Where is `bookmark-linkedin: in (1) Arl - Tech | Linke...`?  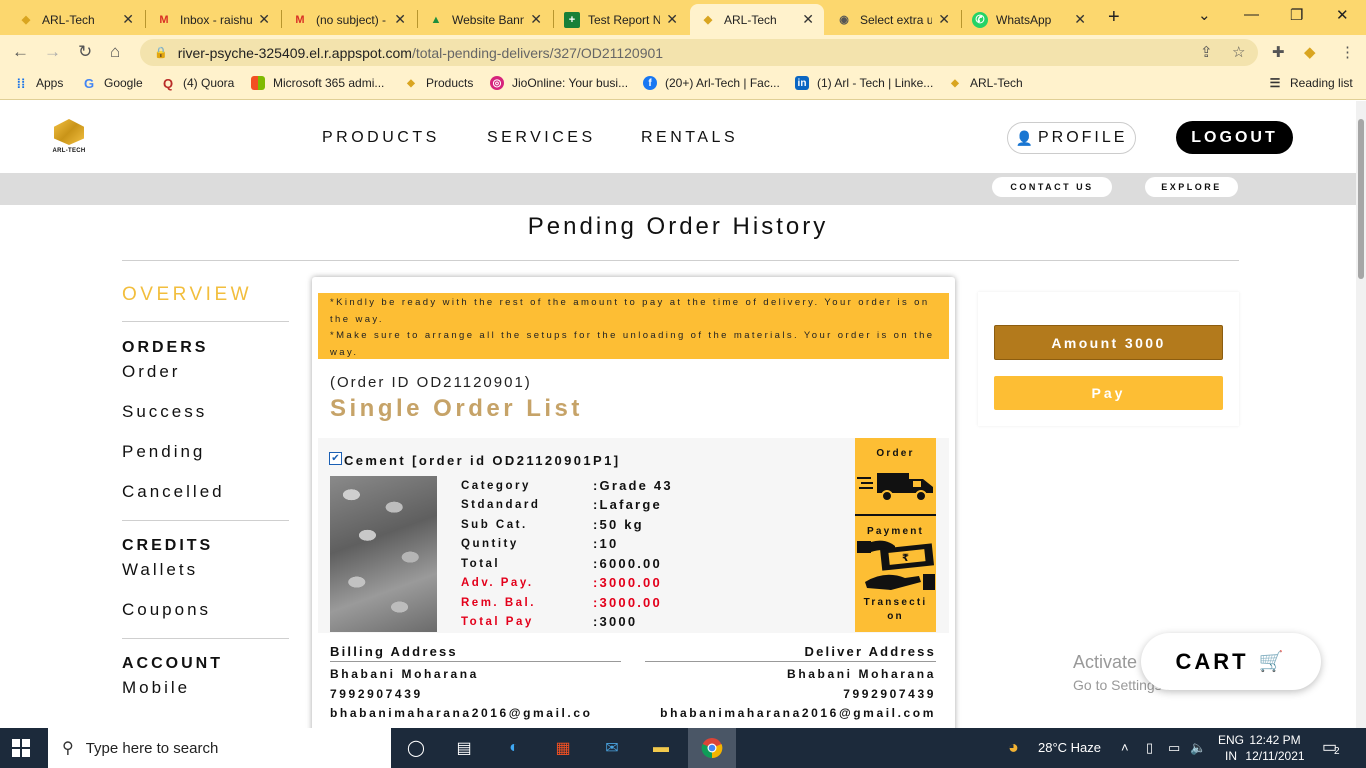
bookmark-linkedin: in (1) Arl - Tech | Linke... is located at coordinates (864, 83).